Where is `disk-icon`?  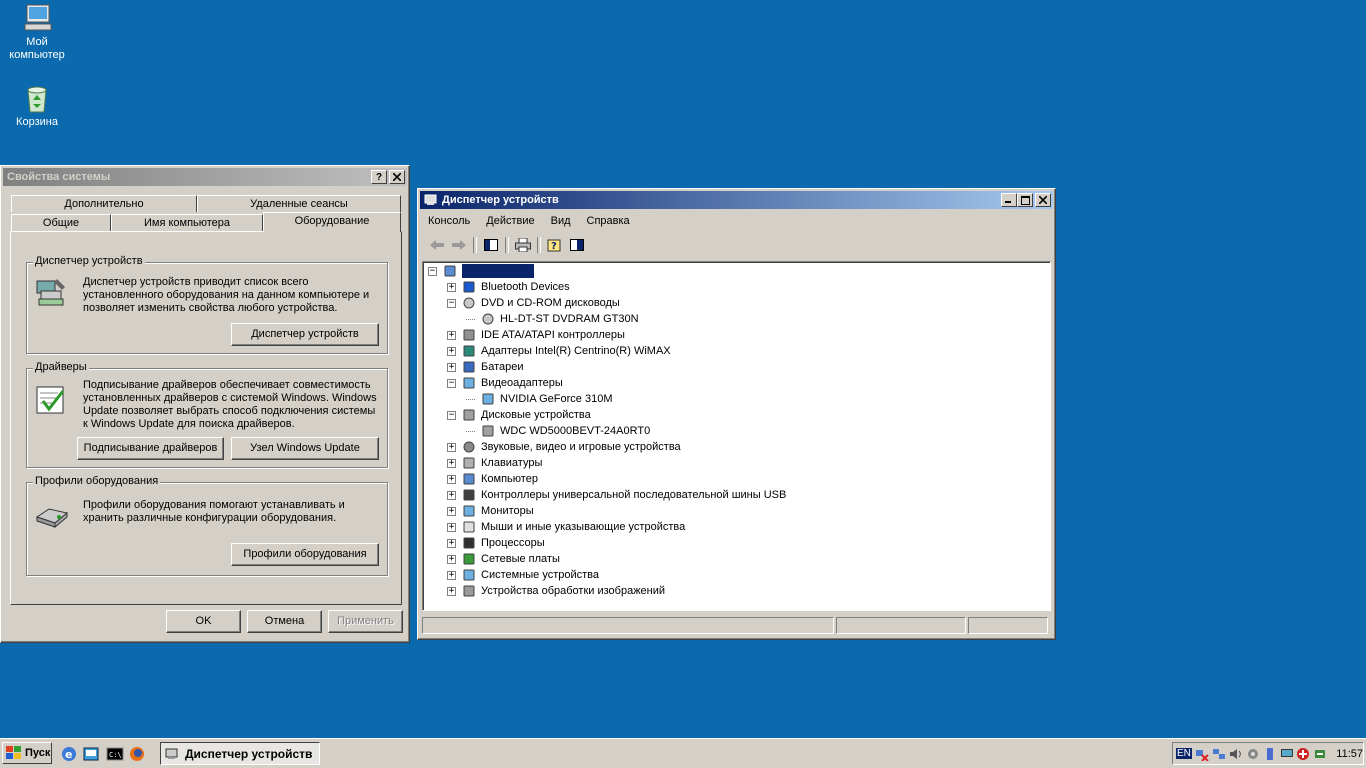 disk-icon is located at coordinates (469, 415).